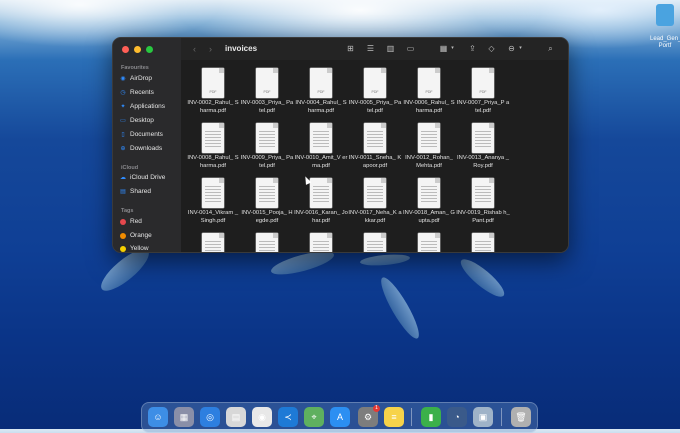 This screenshot has height=433, width=680. What do you see at coordinates (429, 201) in the screenshot?
I see `file-item: INV-0018_Aman_ Gupta.pdf` at bounding box center [429, 201].